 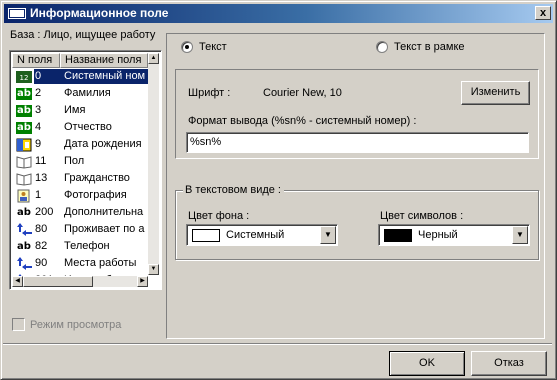 I want to click on list-item-name: Телефон, so click(x=87, y=246).